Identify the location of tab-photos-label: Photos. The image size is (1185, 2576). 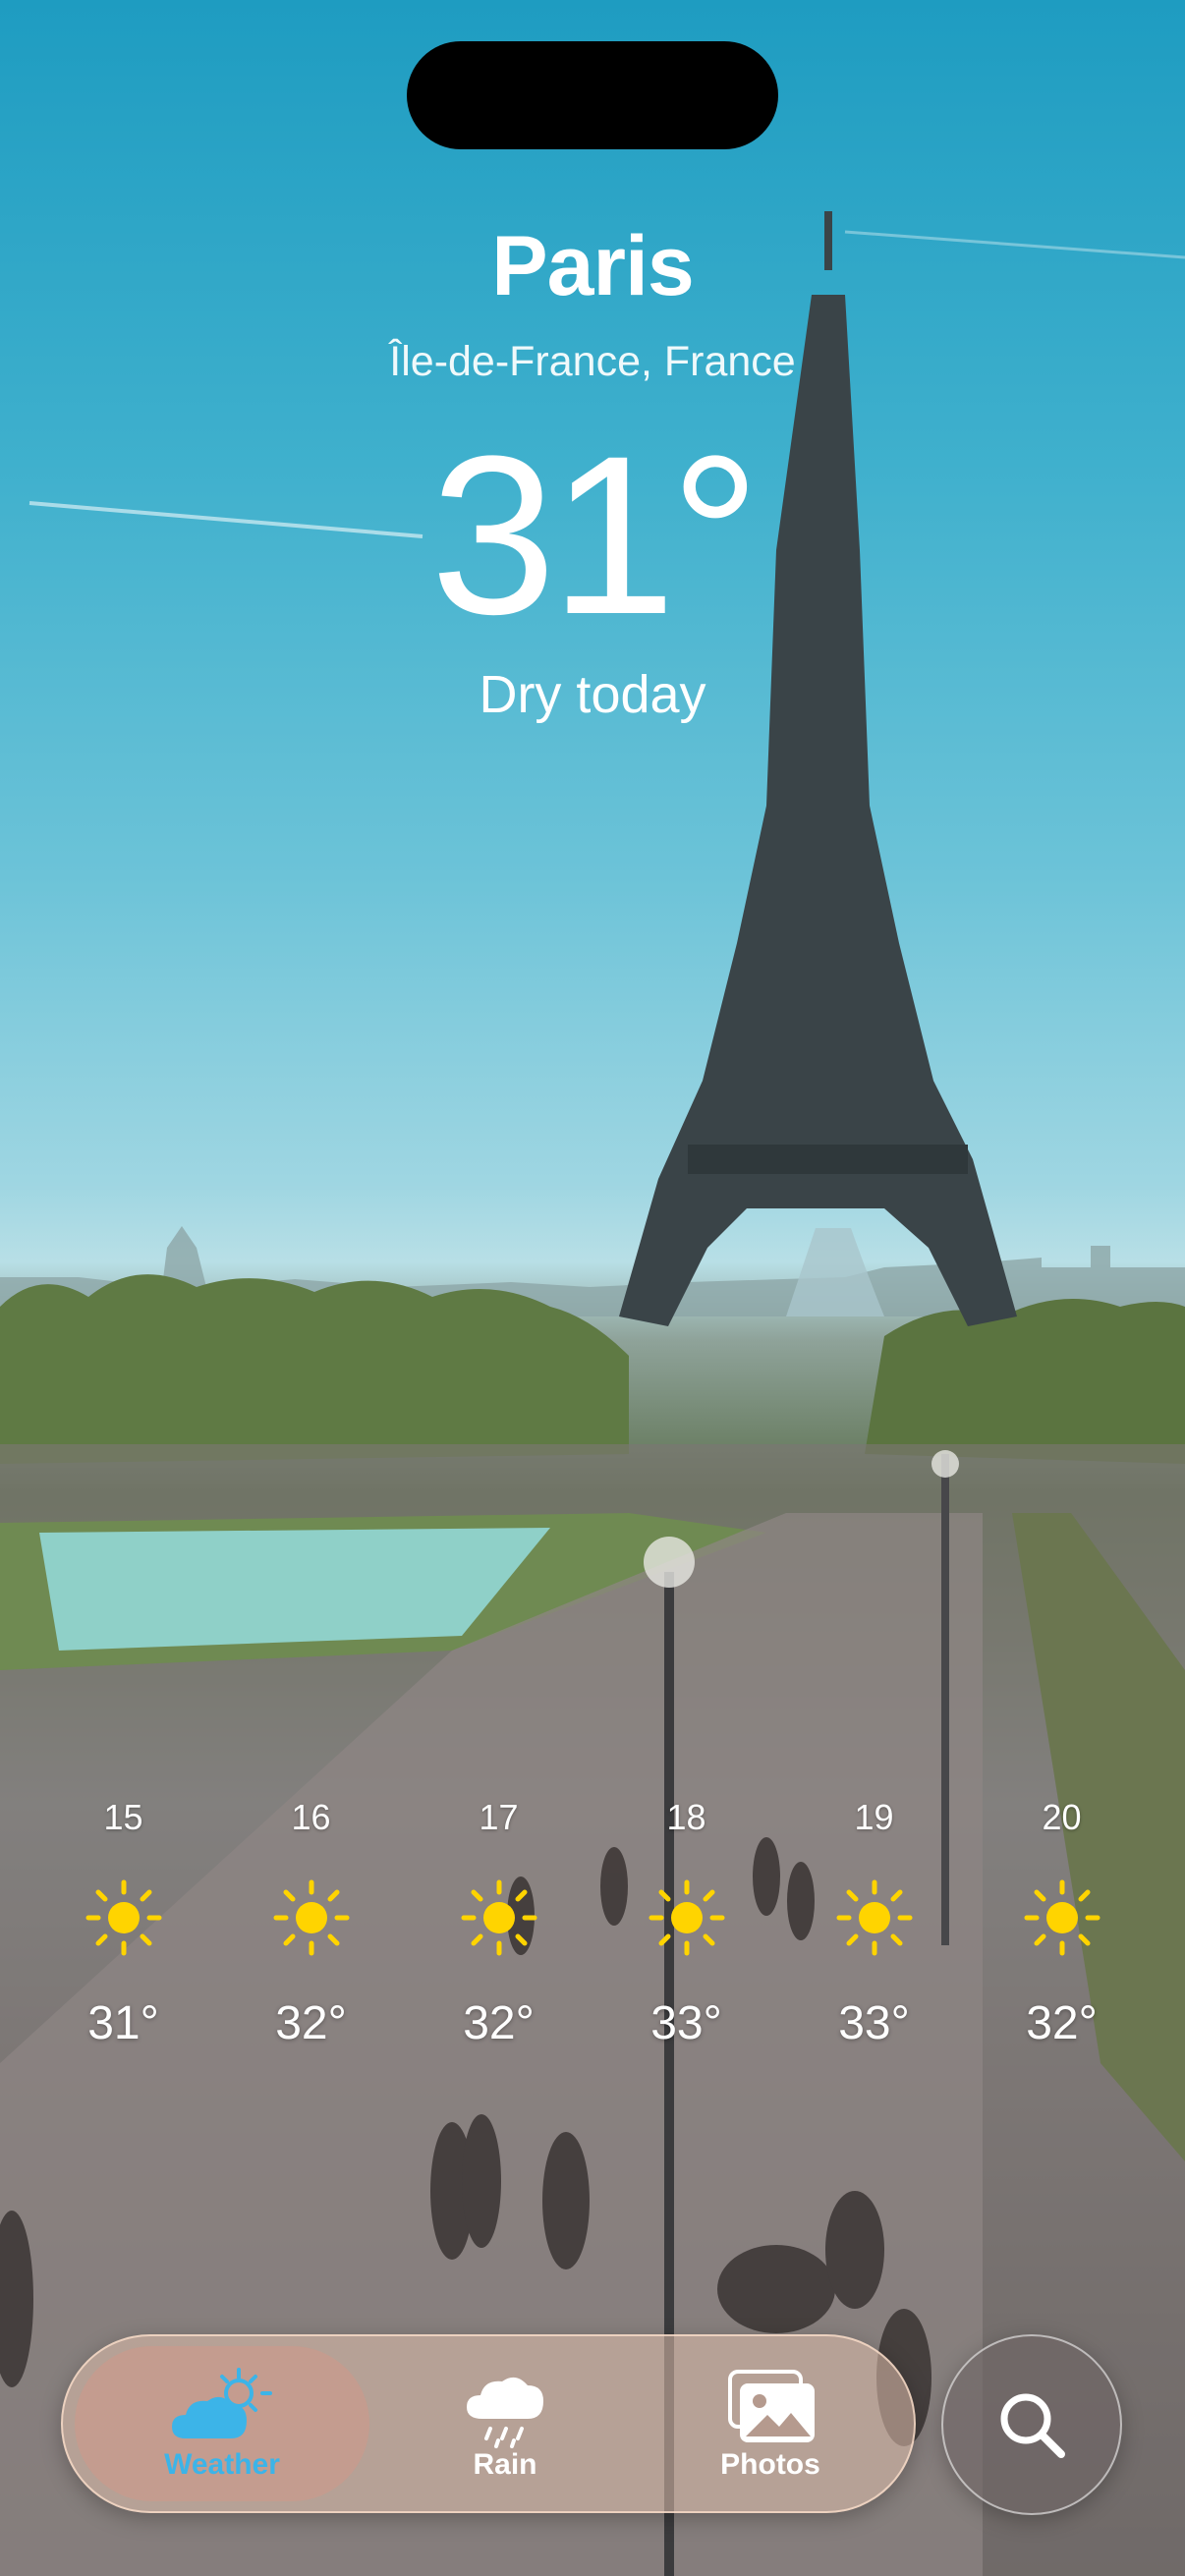
(770, 2464).